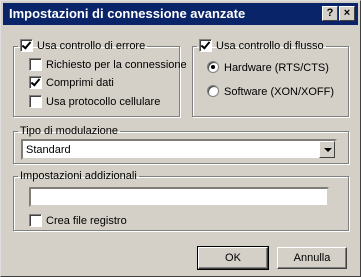 This screenshot has height=277, width=361. I want to click on ok-button: OK, so click(233, 258).